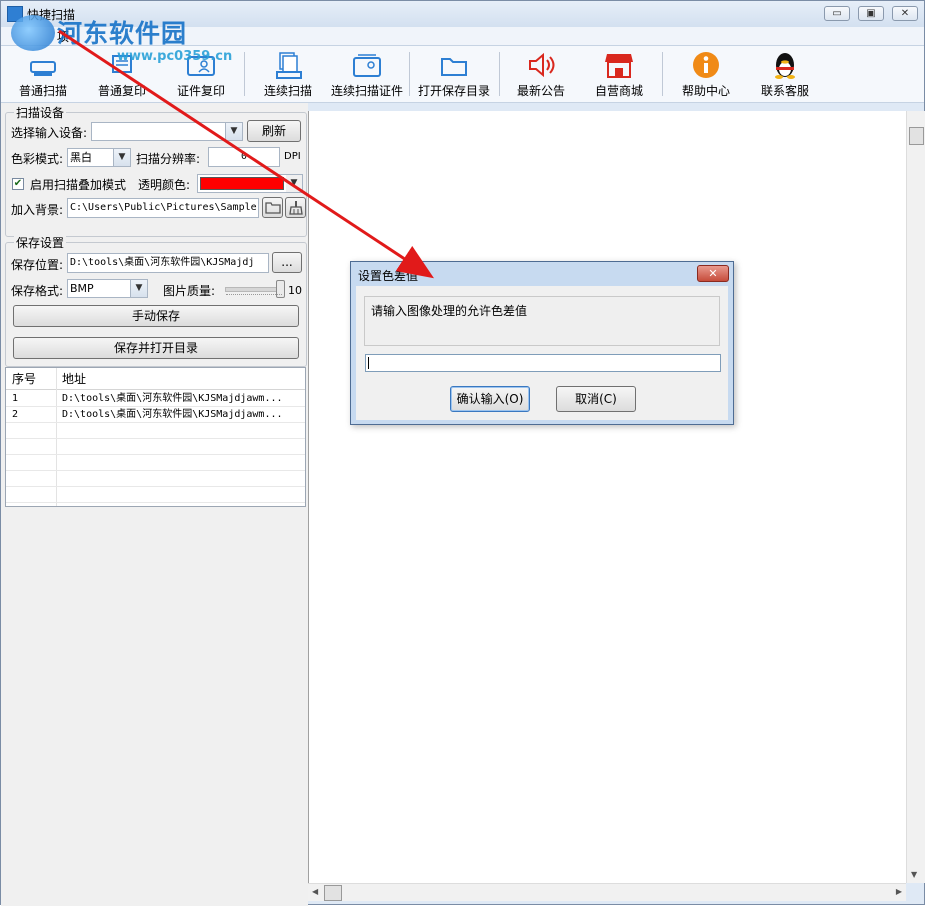 This screenshot has width=925, height=906. Describe the element at coordinates (916, 136) in the screenshot. I see `vertical-scroll-thumb` at that location.